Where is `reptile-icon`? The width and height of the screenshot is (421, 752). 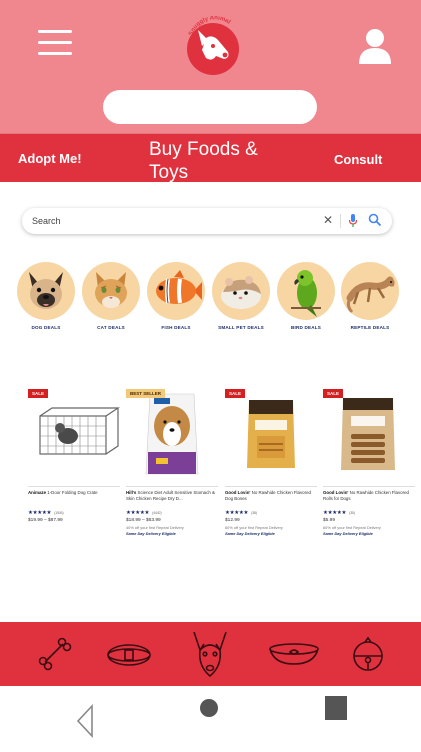 reptile-icon is located at coordinates (370, 295).